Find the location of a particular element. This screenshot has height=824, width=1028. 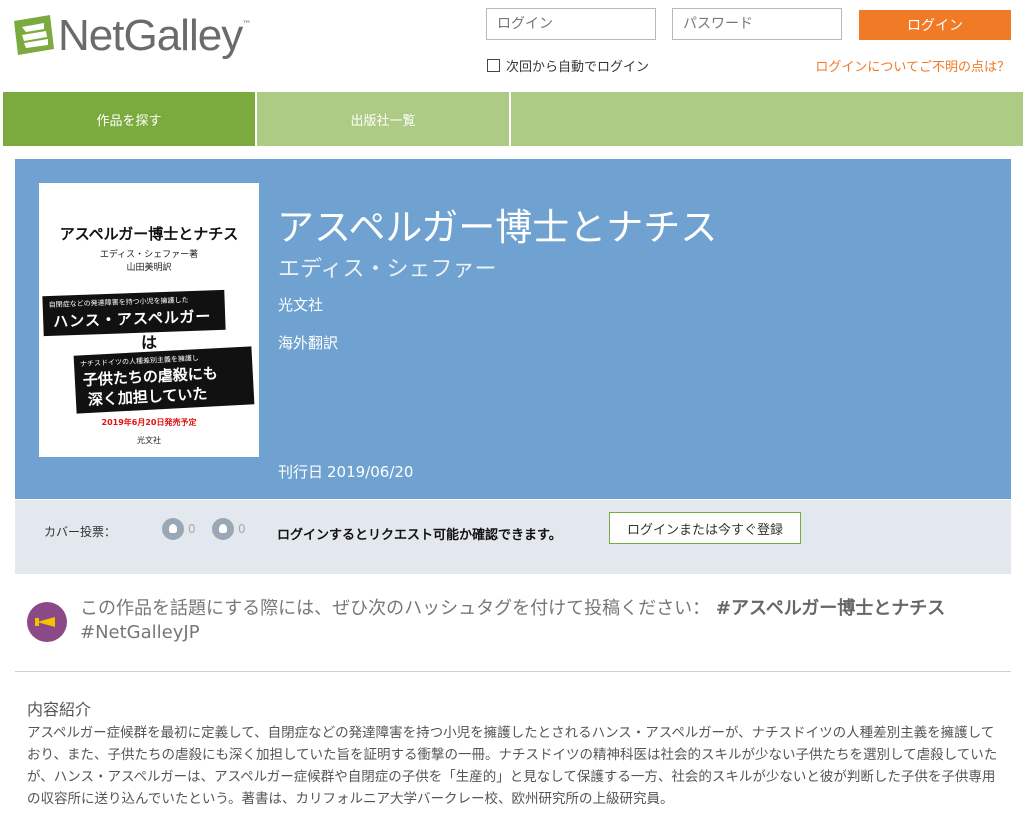

cover-publisher: 光文社 is located at coordinates (149, 440).